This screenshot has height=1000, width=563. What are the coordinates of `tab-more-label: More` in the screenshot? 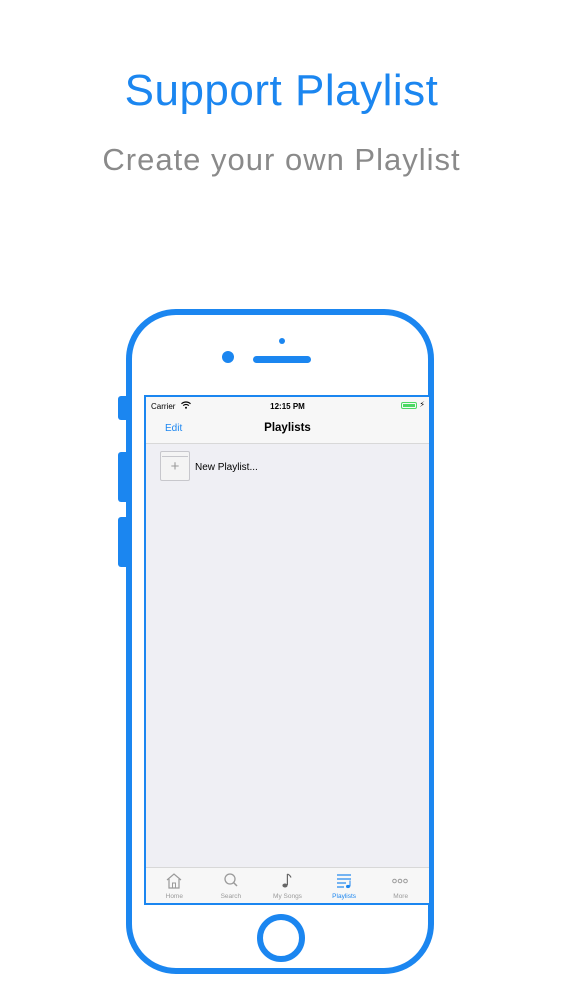 It's located at (401, 896).